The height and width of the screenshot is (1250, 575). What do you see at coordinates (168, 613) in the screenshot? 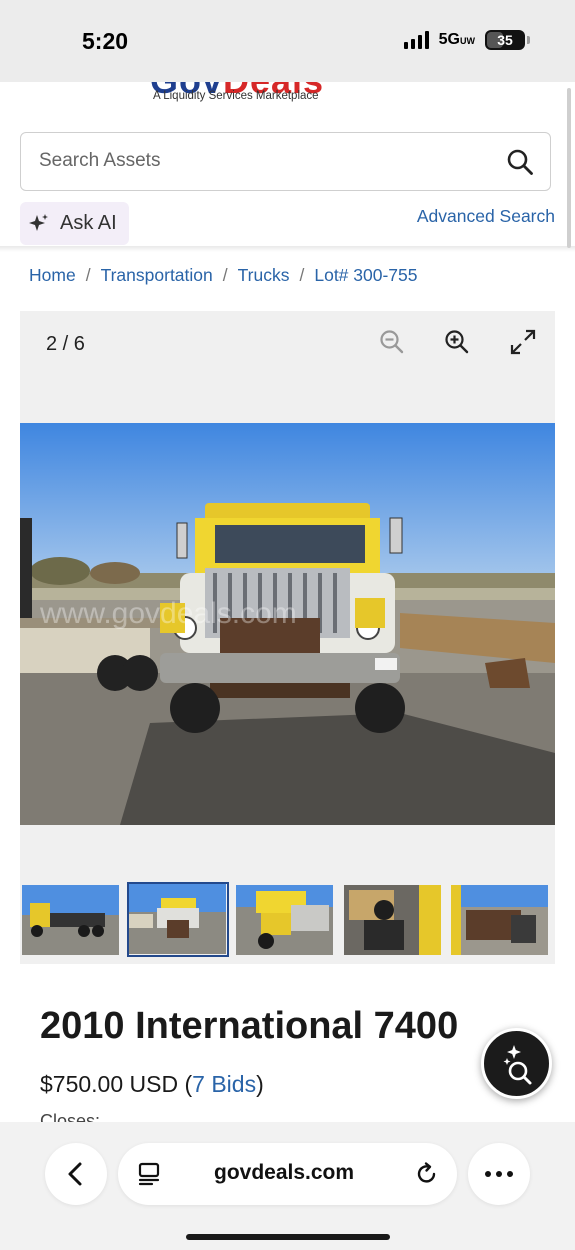
I see `photo-watermark: www.govdeals.com` at bounding box center [168, 613].